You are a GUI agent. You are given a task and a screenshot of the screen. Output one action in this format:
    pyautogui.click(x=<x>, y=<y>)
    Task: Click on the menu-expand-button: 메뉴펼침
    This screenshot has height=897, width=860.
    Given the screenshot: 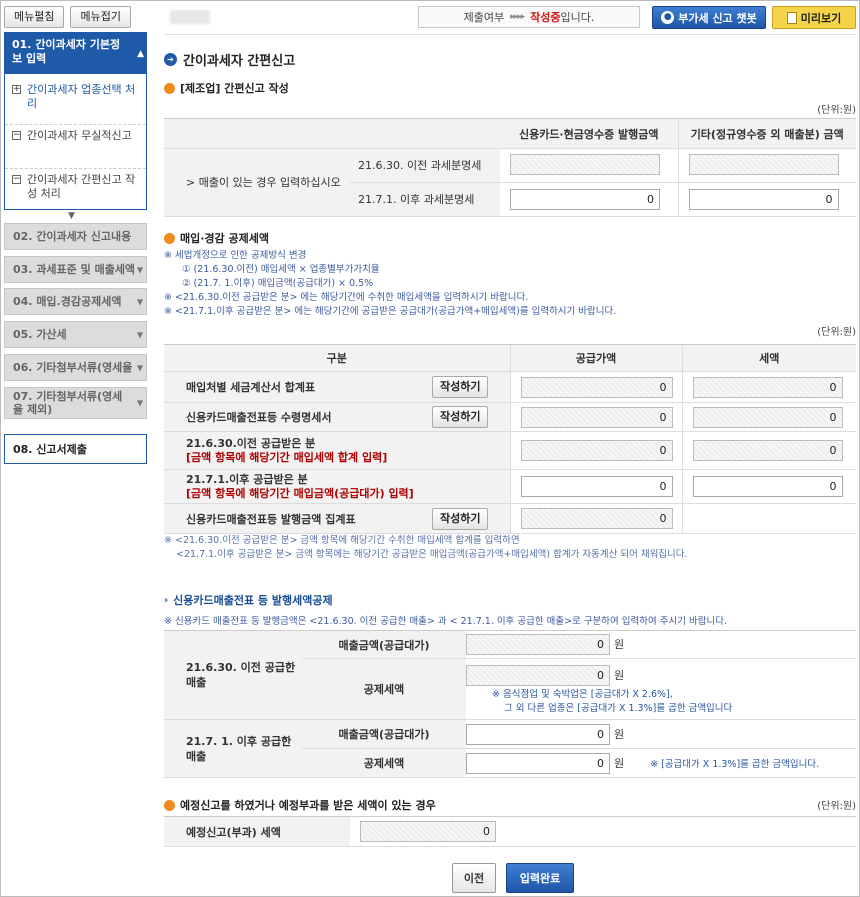 What is the action you would take?
    pyautogui.click(x=34, y=17)
    